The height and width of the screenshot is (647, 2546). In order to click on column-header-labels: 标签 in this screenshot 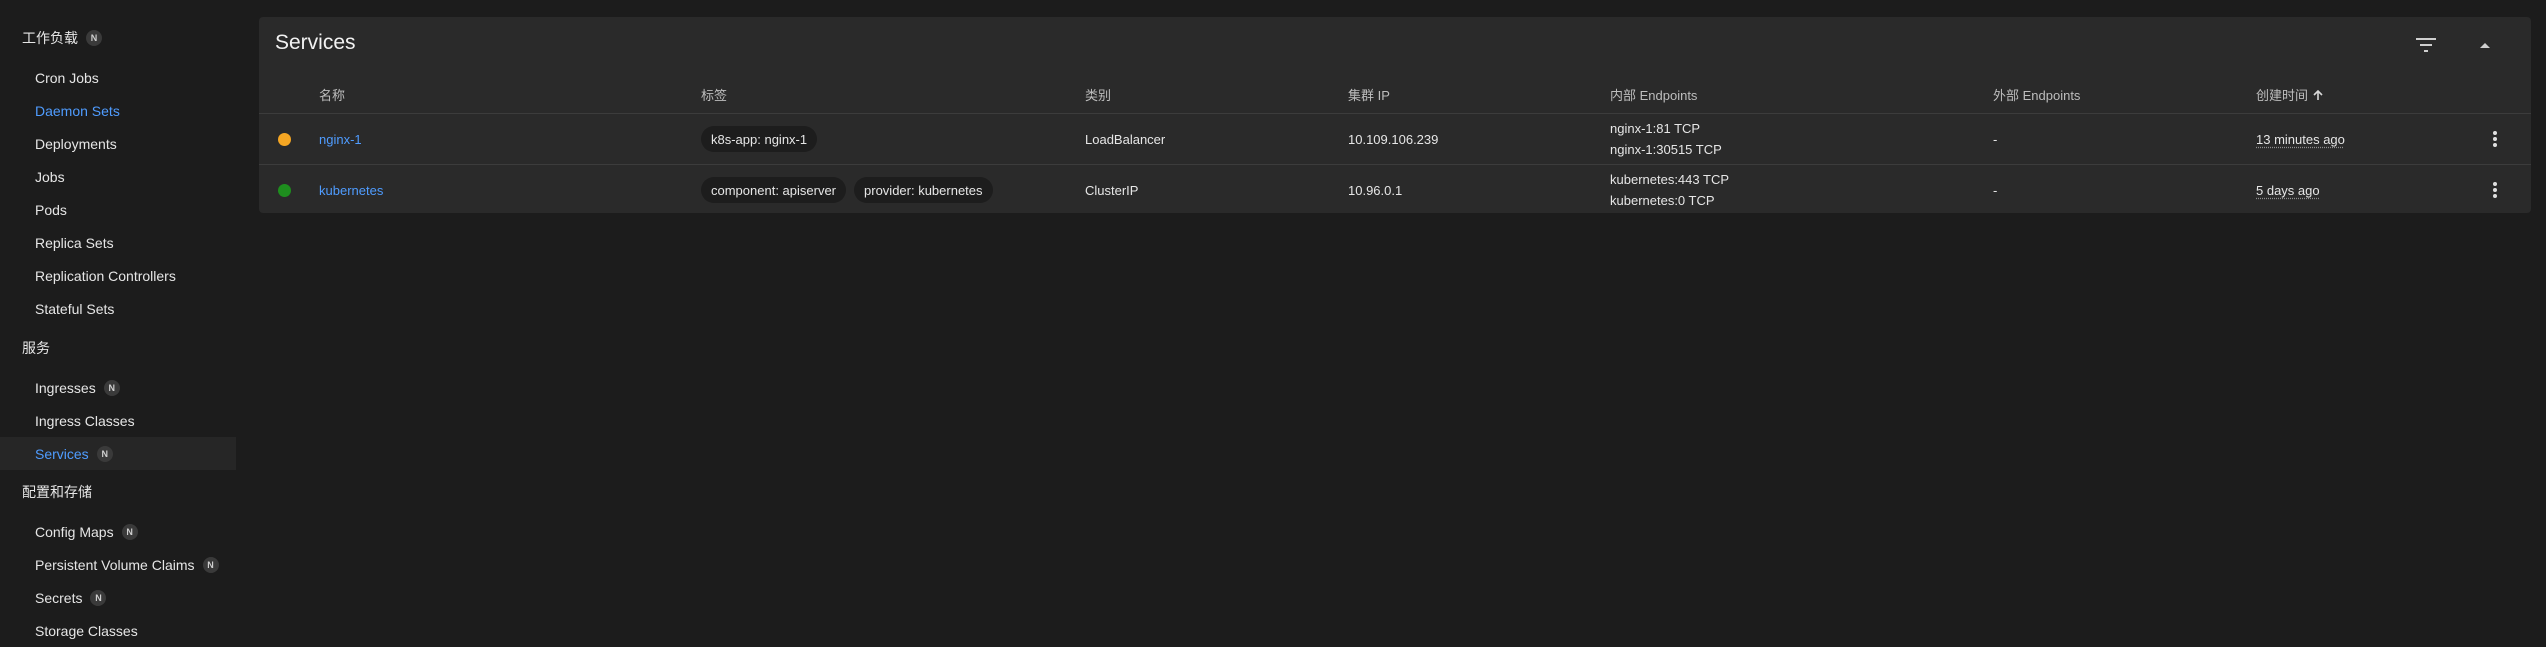, I will do `click(714, 94)`.